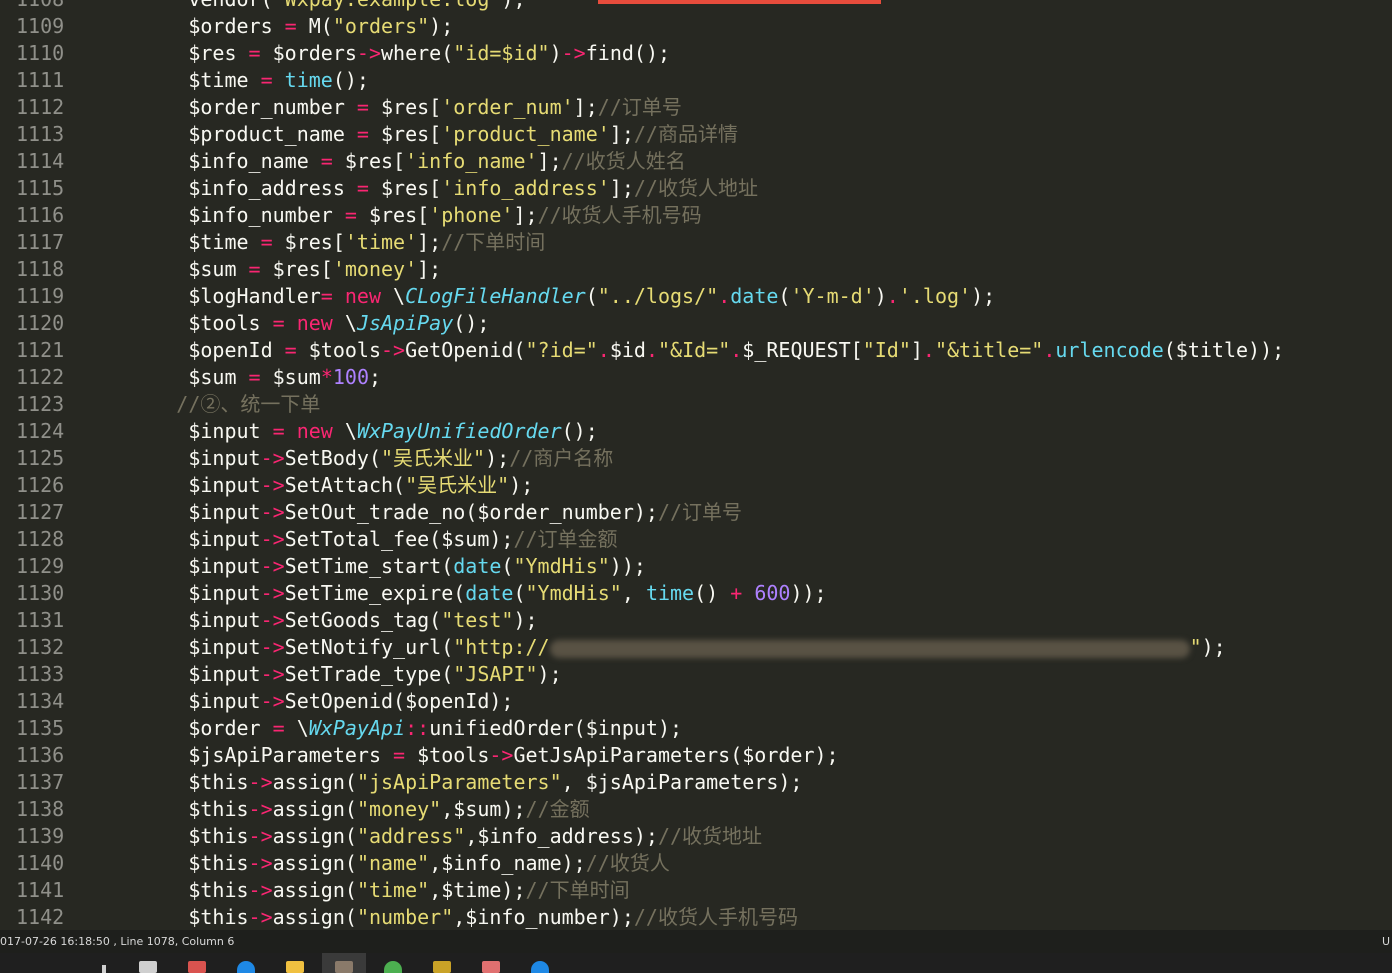 The image size is (1392, 973). I want to click on code-token: "name", so click(393, 863).